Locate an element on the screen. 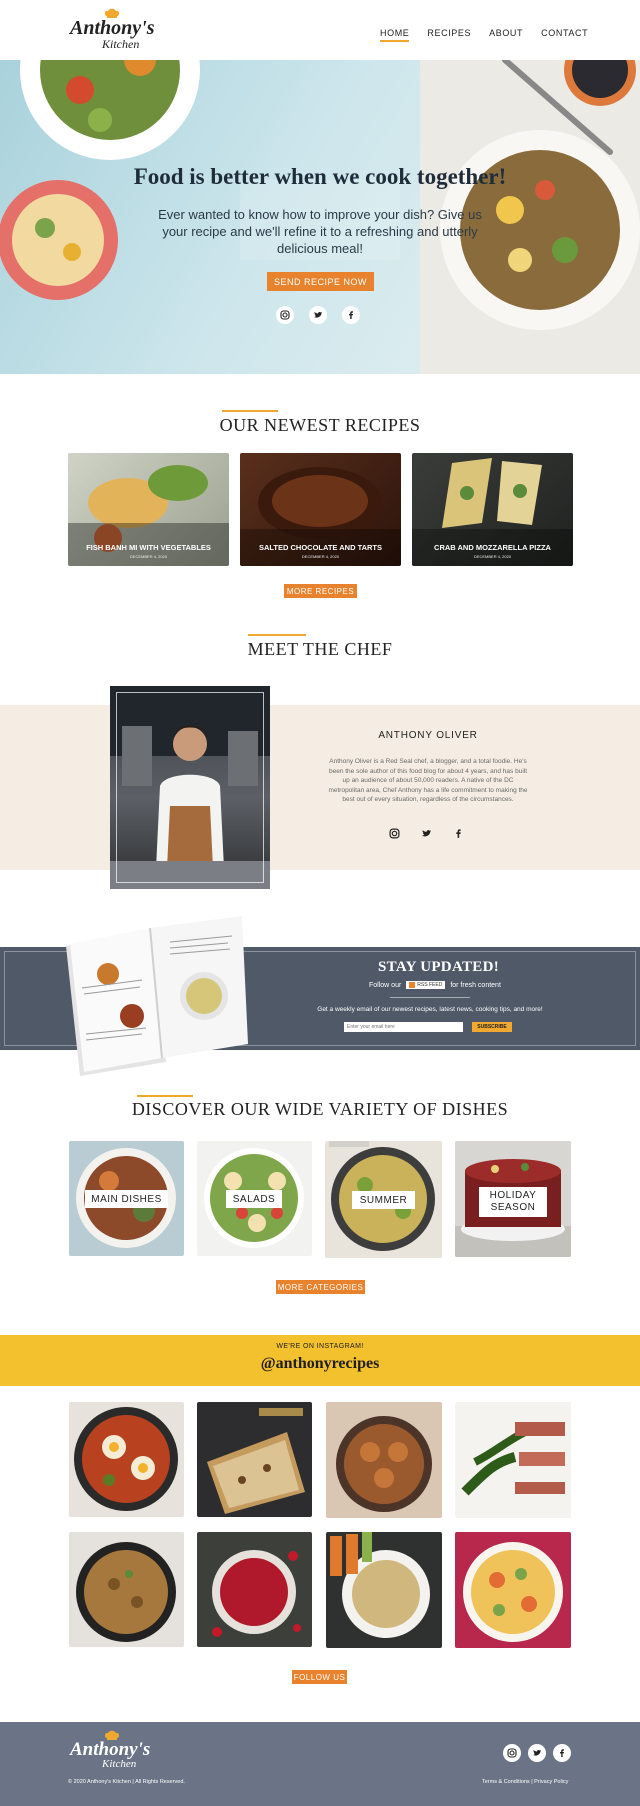  chef-rule is located at coordinates (277, 635).